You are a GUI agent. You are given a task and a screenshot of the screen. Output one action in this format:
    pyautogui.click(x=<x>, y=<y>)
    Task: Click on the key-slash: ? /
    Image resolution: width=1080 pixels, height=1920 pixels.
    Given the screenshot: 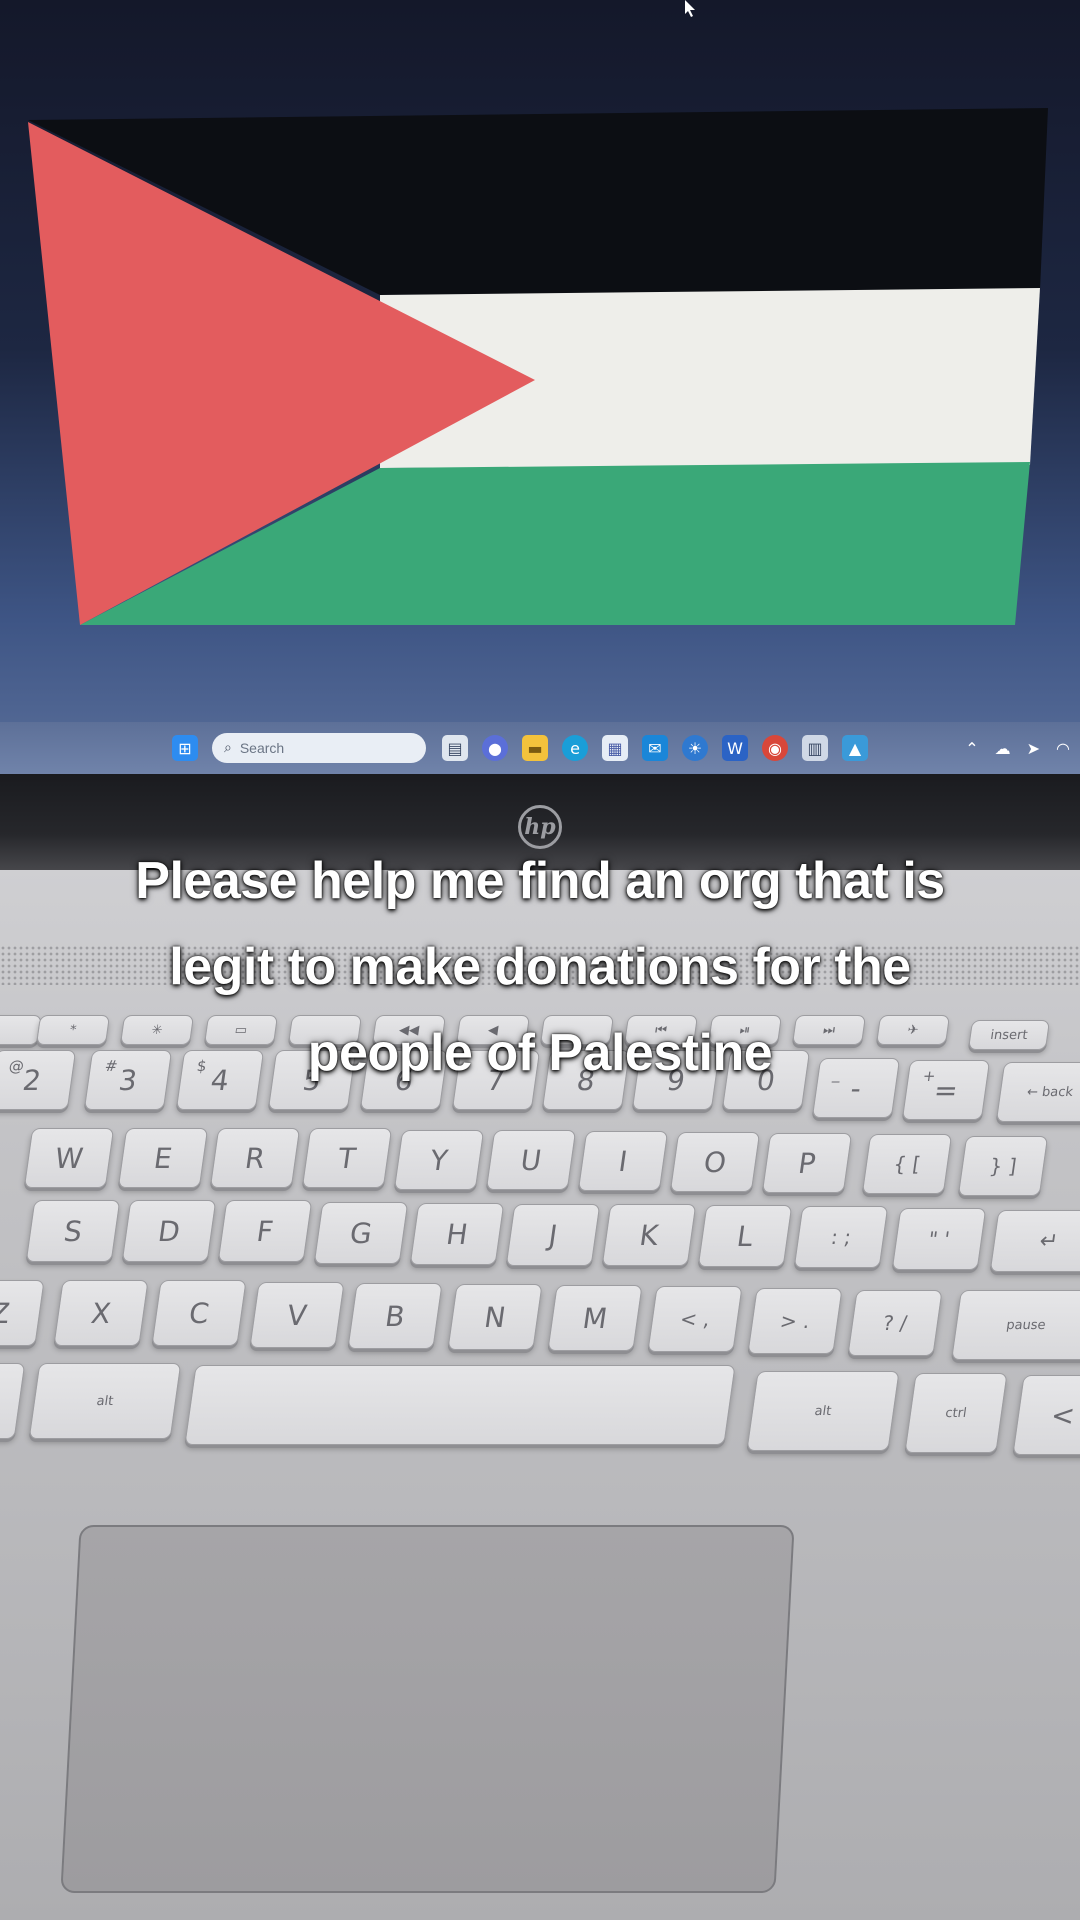 What is the action you would take?
    pyautogui.click(x=895, y=1323)
    